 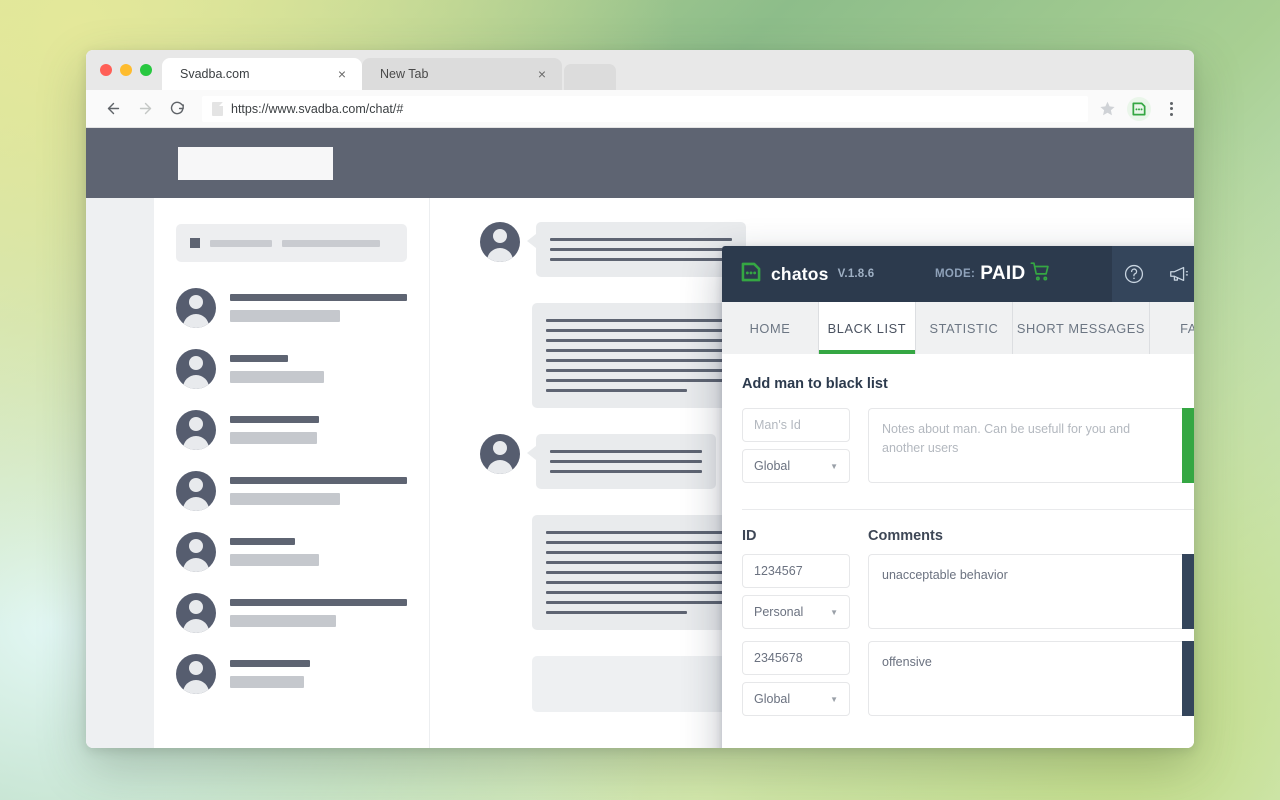 I want to click on popup-tab-home: HOME, so click(x=770, y=328).